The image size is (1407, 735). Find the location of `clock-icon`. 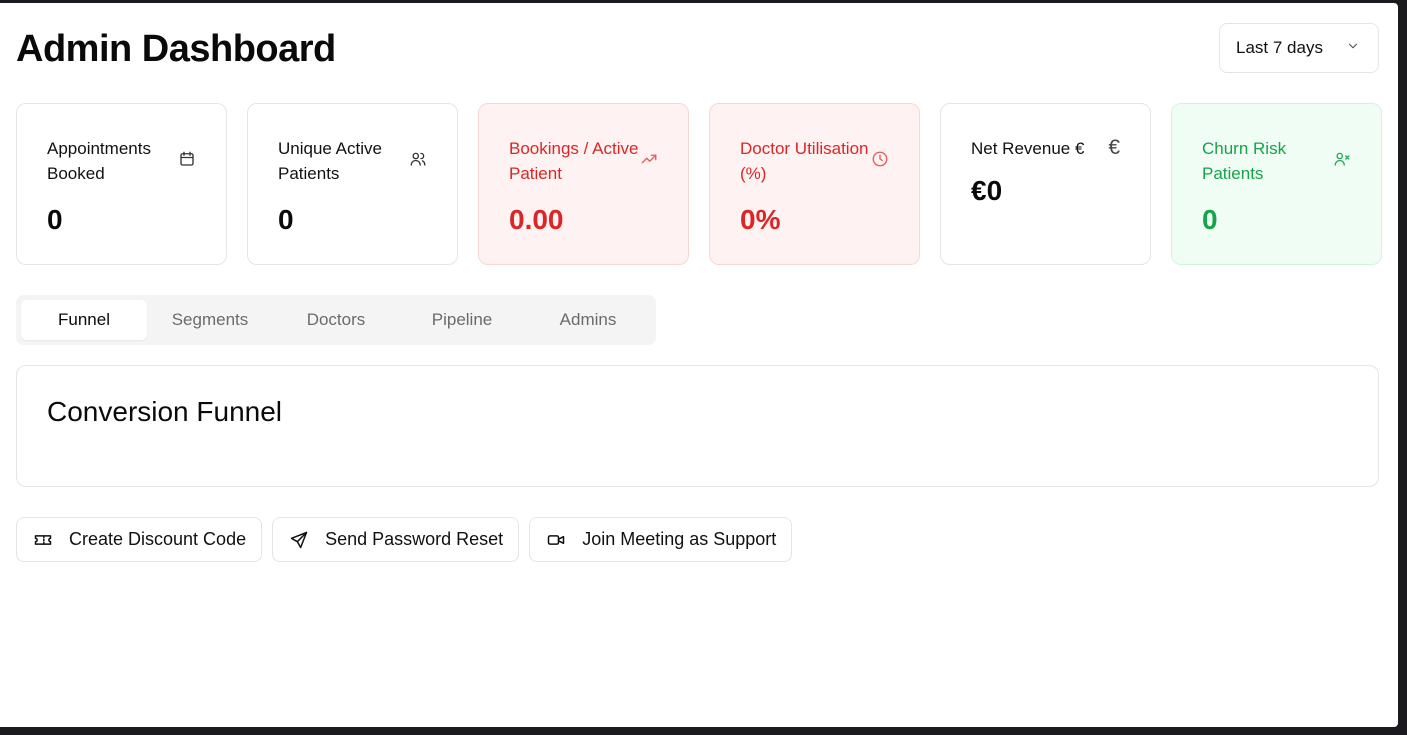

clock-icon is located at coordinates (880, 159).